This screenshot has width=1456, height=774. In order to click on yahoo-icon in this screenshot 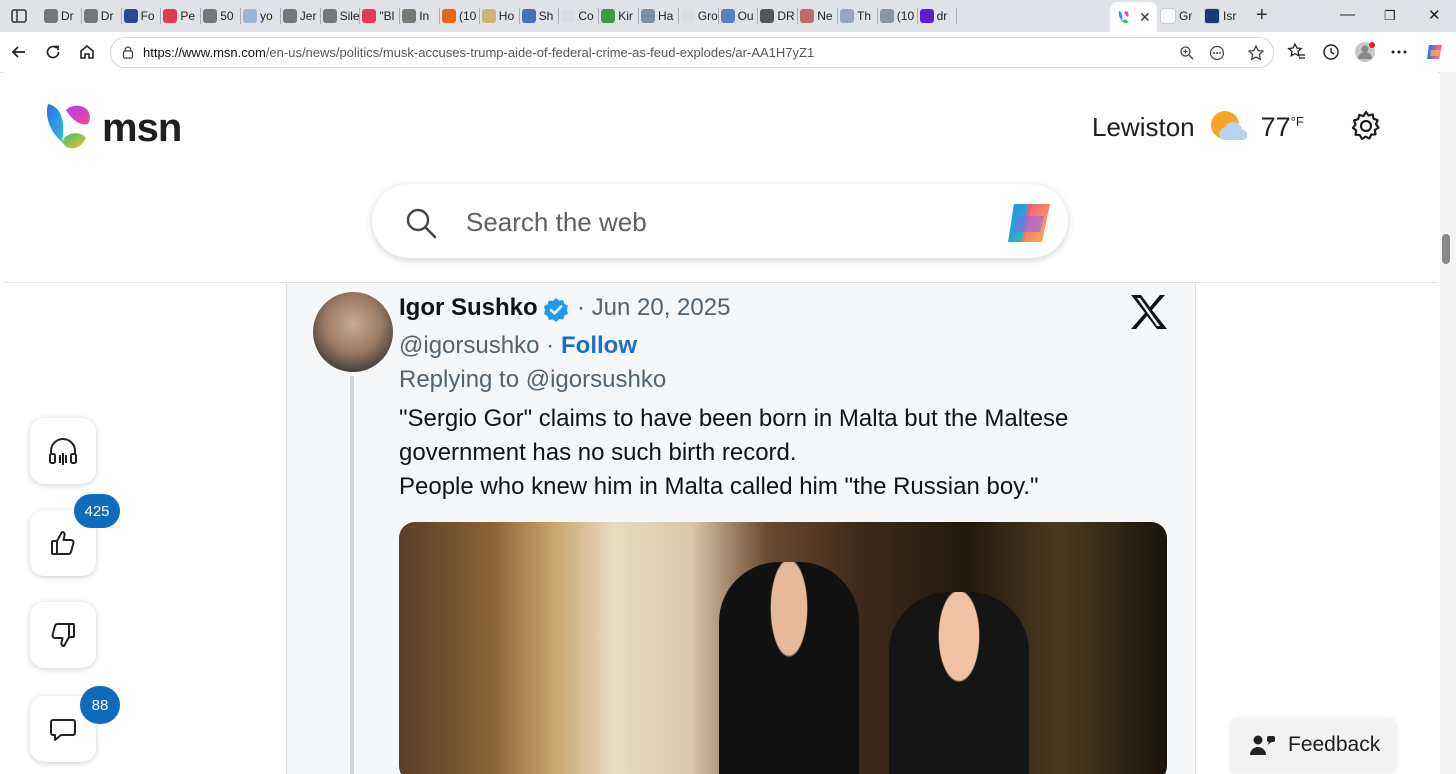, I will do `click(926, 16)`.